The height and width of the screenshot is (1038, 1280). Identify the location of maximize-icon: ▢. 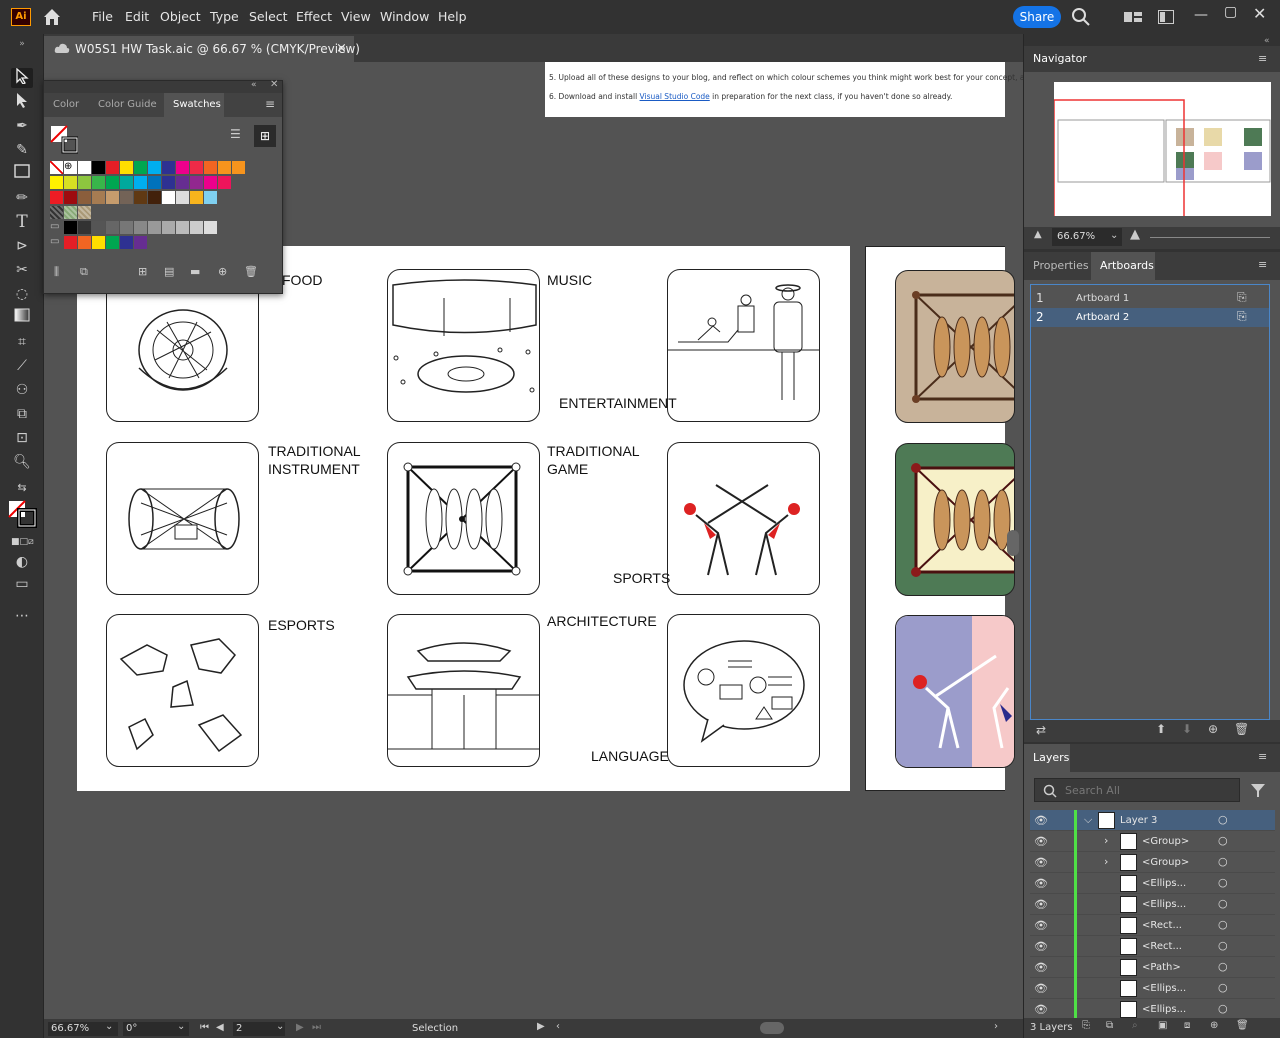
(1230, 12).